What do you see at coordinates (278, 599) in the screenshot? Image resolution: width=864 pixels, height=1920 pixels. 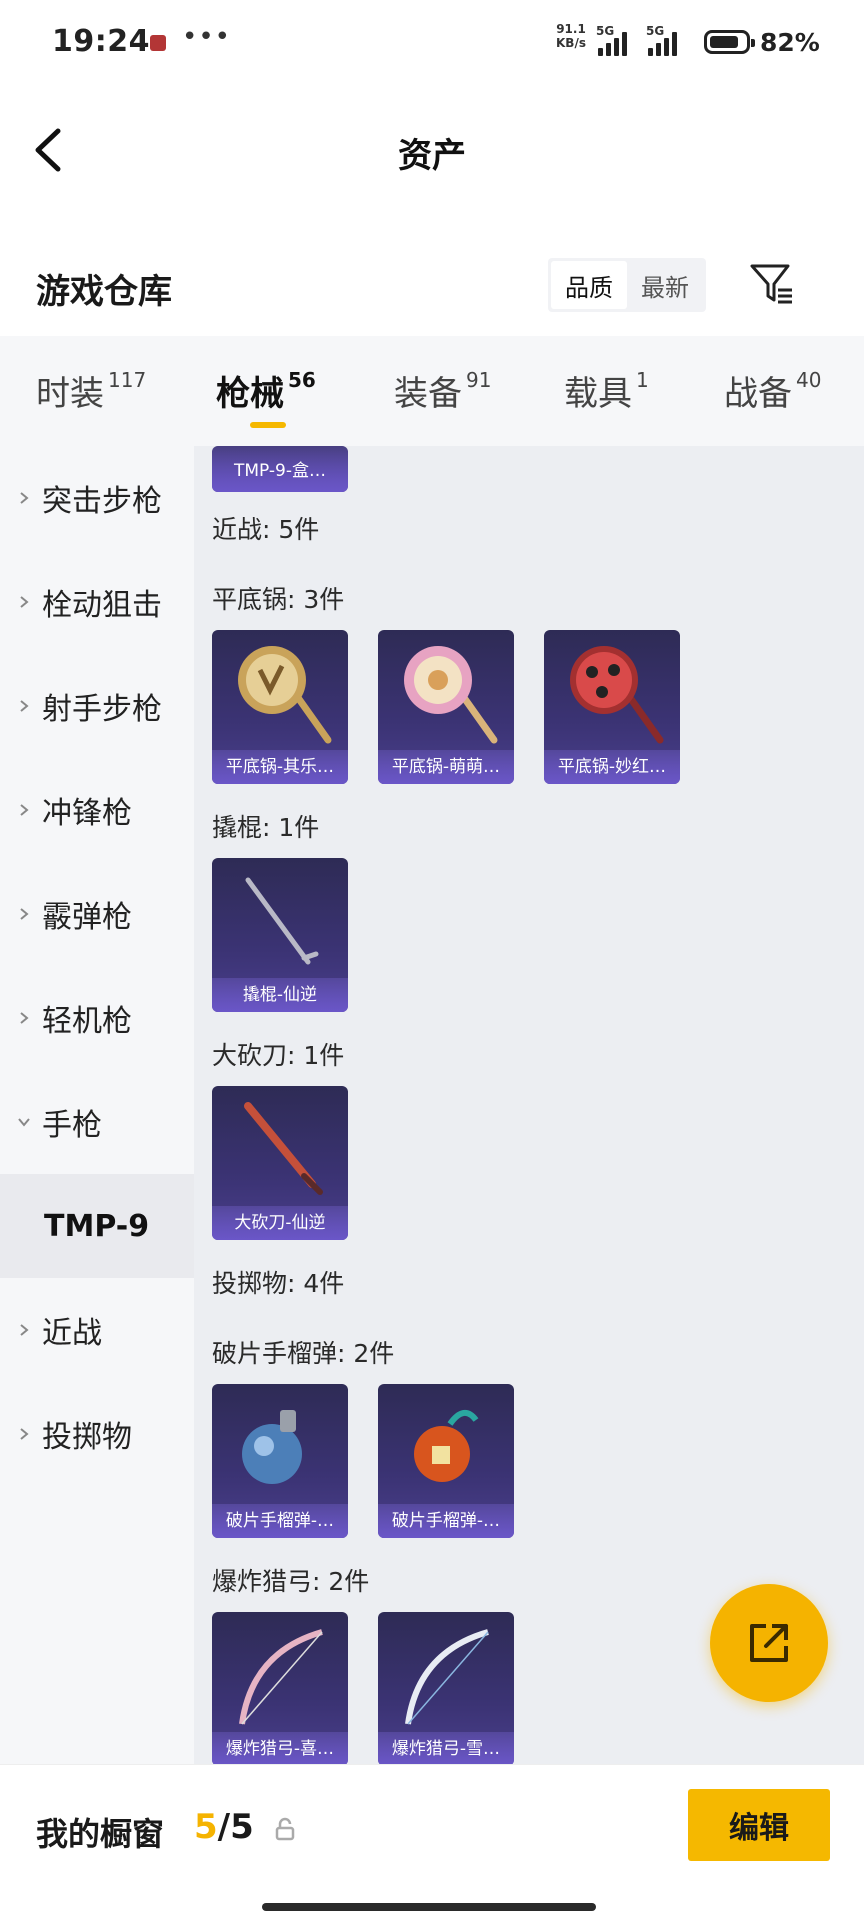 I see `section-header: 平底锅: 3件` at bounding box center [278, 599].